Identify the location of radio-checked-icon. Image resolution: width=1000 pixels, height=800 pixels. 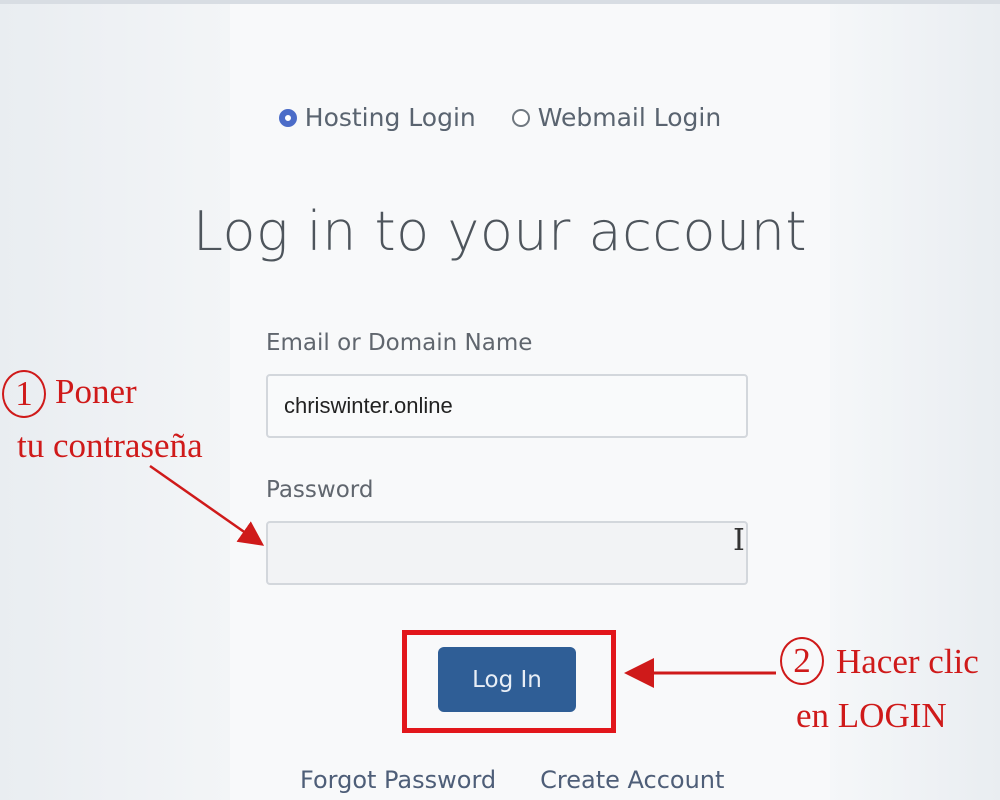
(287, 117).